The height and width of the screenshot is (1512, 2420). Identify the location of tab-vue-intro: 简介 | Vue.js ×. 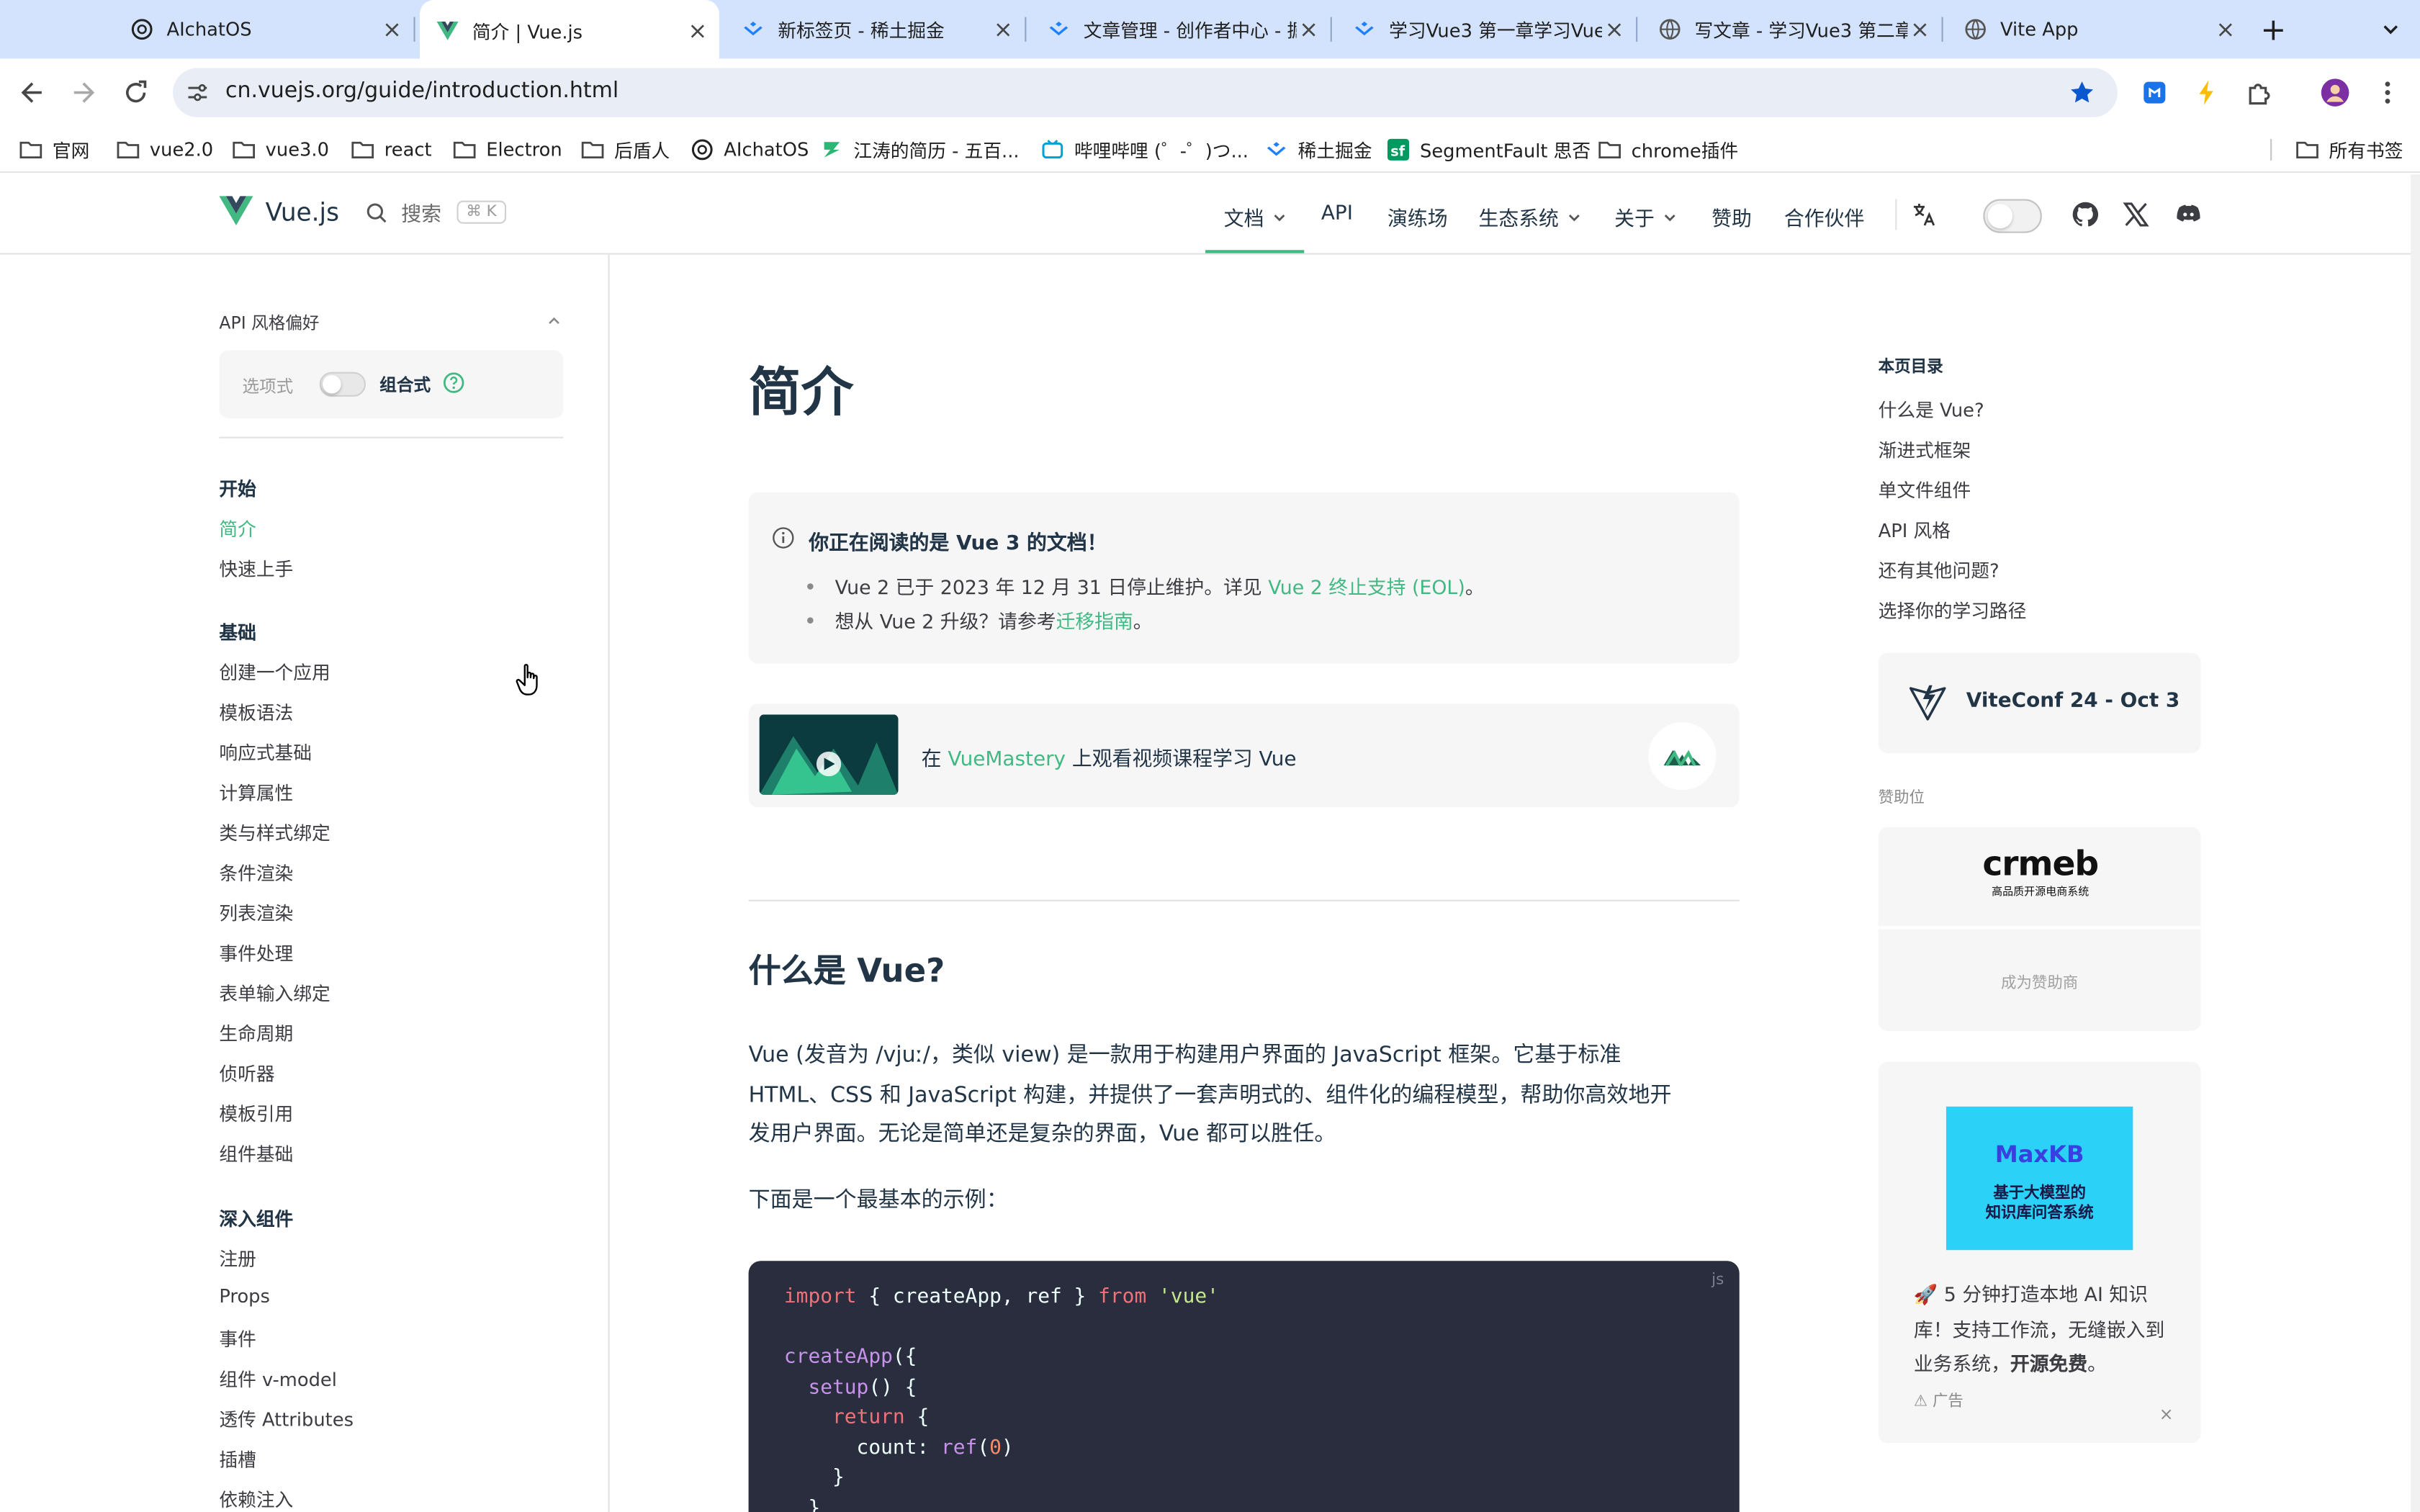
(569, 31).